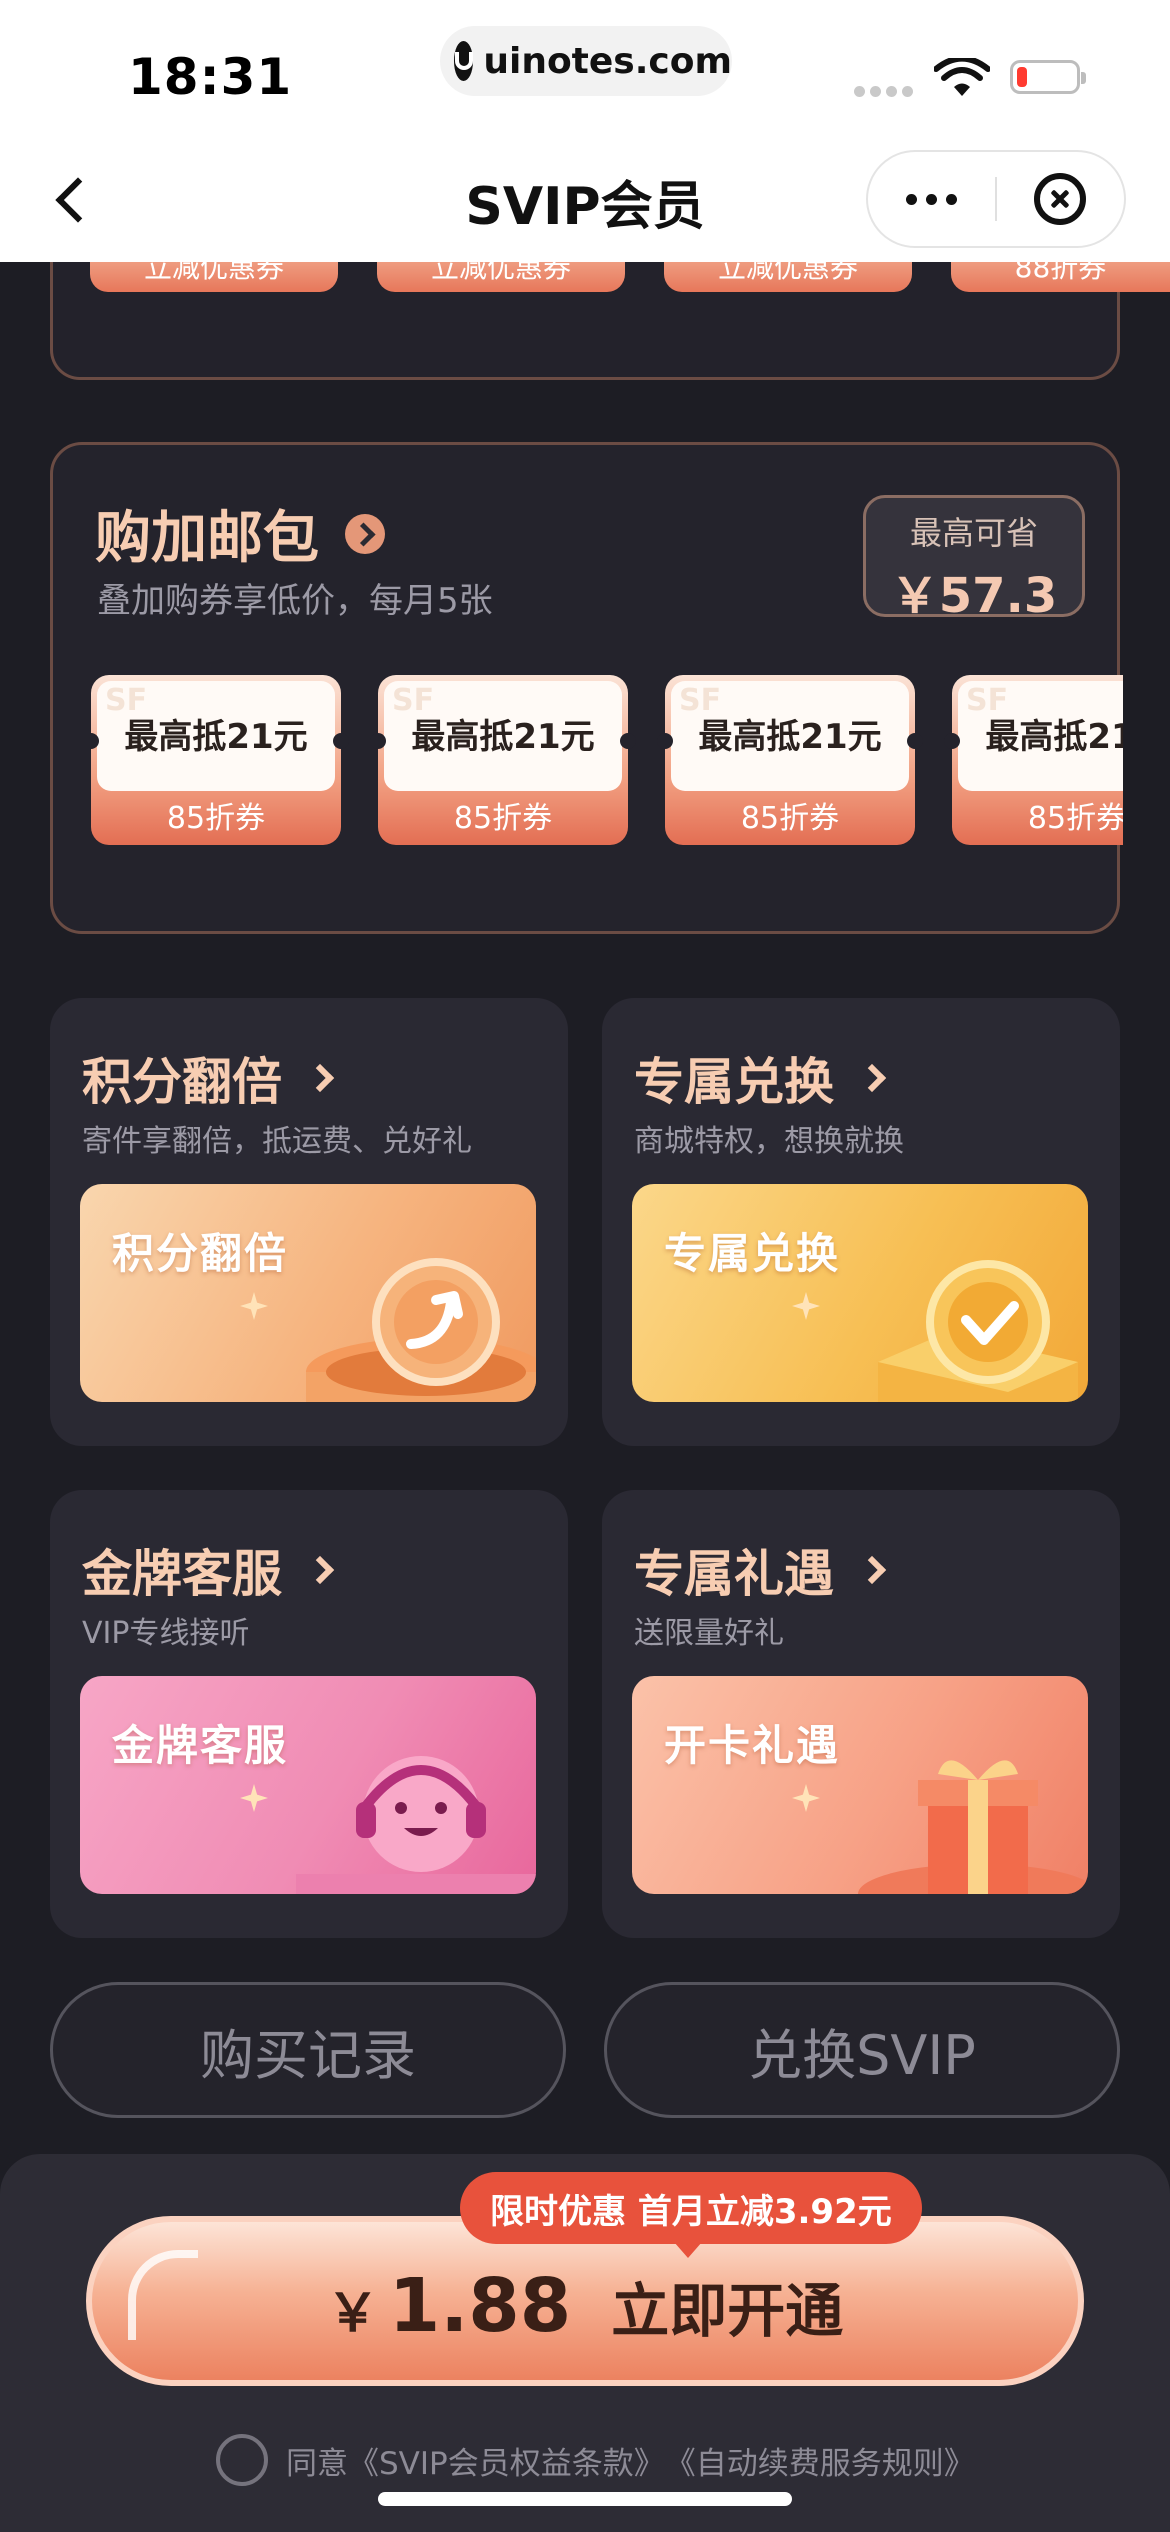 Image resolution: width=1170 pixels, height=2532 pixels. I want to click on price-value: 1.88, so click(480, 2306).